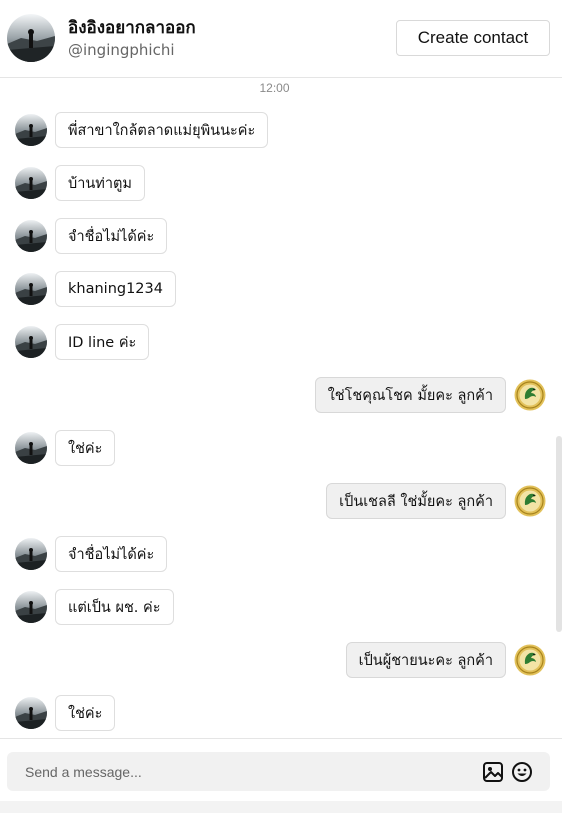  I want to click on message-bubble: khaning1234, so click(115, 289).